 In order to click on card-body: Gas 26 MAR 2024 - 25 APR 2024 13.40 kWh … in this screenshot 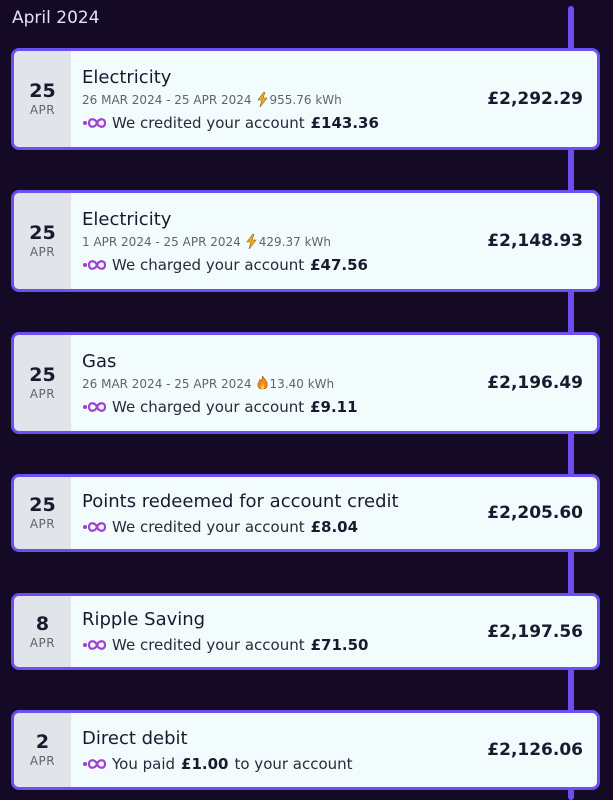, I will do `click(274, 383)`.